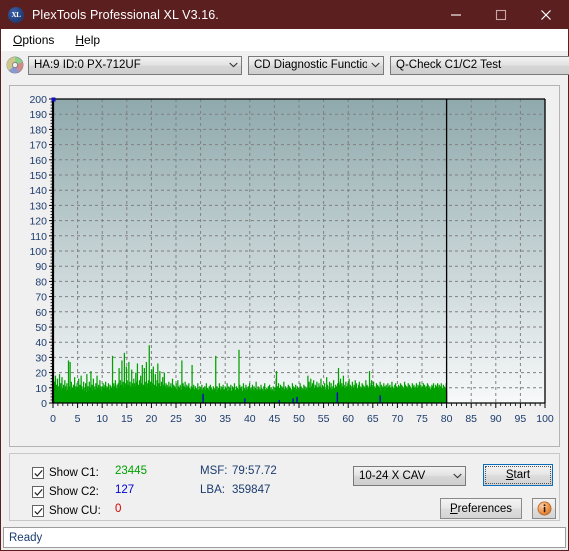 The height and width of the screenshot is (551, 569). What do you see at coordinates (38, 146) in the screenshot?
I see `svg-text: 170` at bounding box center [38, 146].